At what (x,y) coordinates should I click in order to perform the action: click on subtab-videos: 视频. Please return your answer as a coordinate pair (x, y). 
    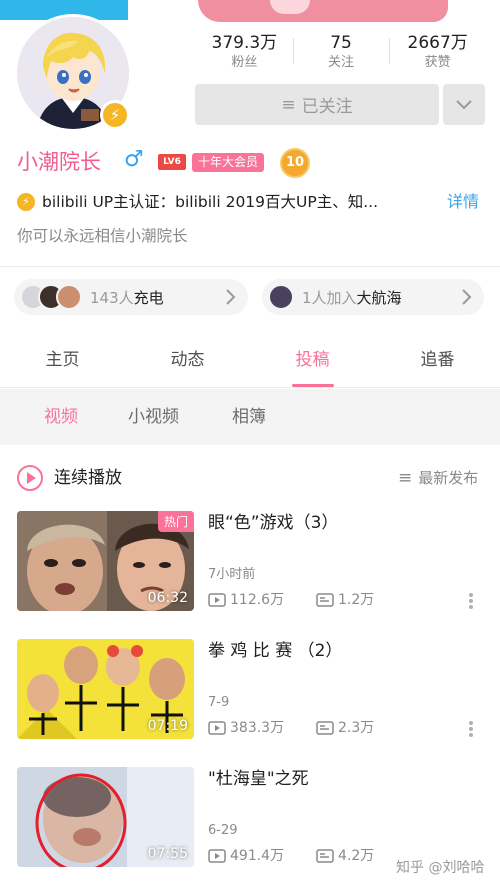
    Looking at the image, I should click on (61, 417).